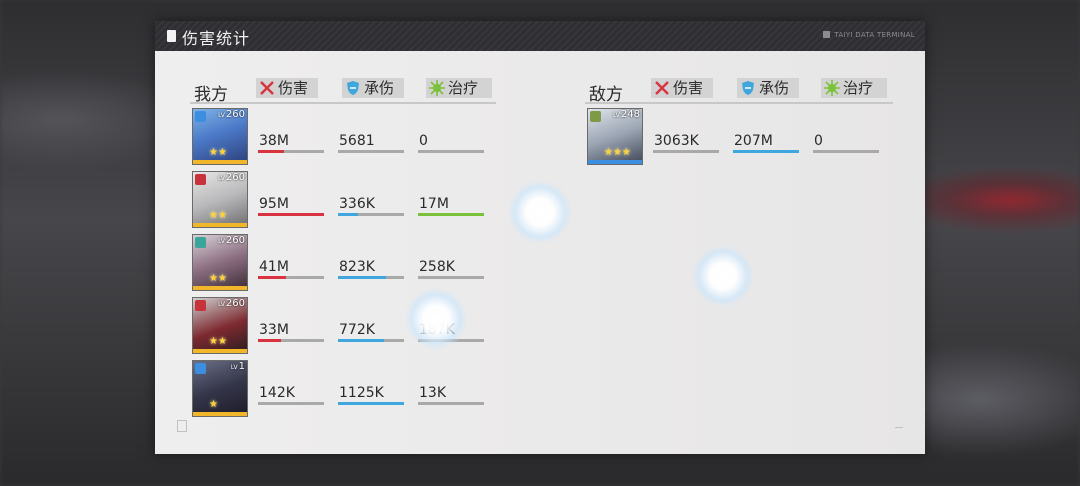 Image resolution: width=1080 pixels, height=486 pixels. Describe the element at coordinates (342, 199) in the screenshot. I see `ally-row: LV260 ★★ 95M 336K 17M` at that location.